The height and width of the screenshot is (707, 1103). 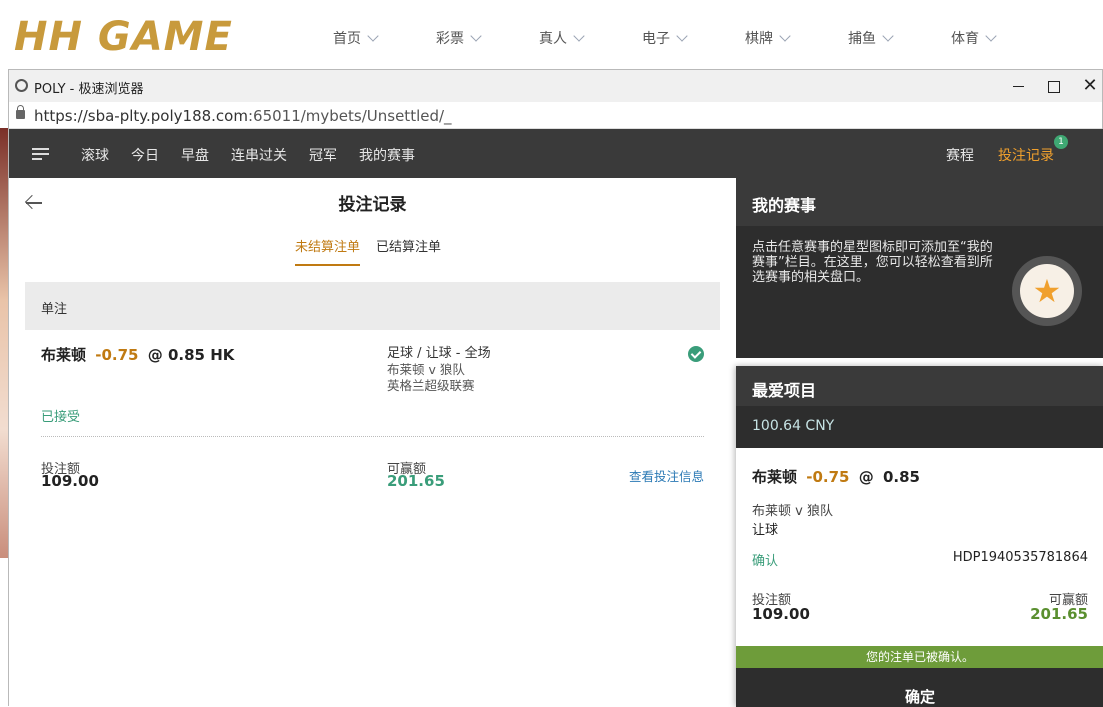 I want to click on site-logo: HH GAME, so click(x=145, y=36).